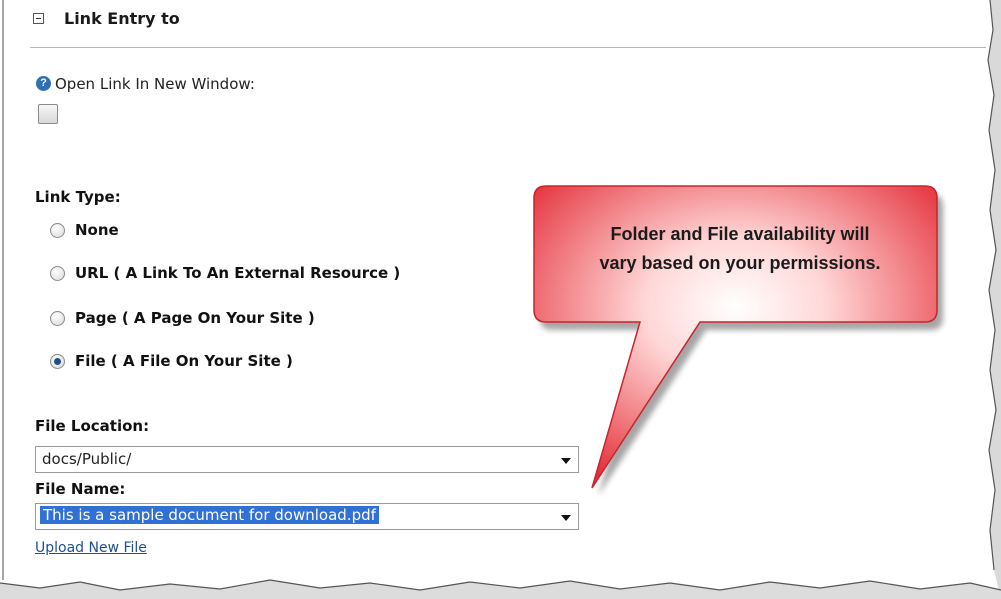 This screenshot has width=1001, height=599. I want to click on upload-new-file-link: Upload New File, so click(91, 548).